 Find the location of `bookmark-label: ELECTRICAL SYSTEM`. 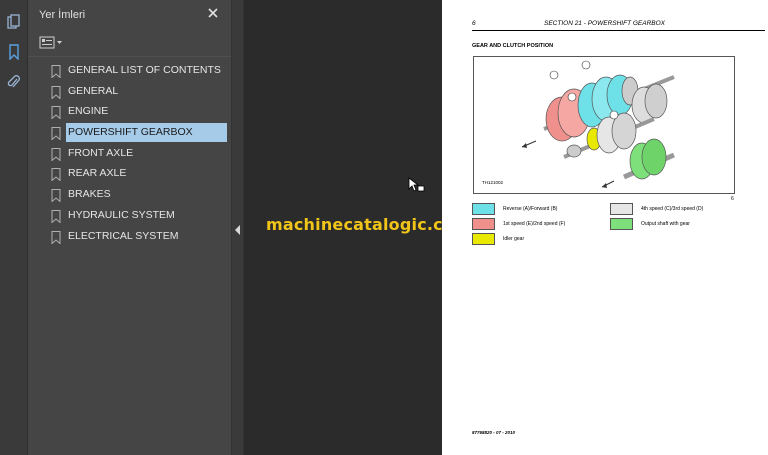

bookmark-label: ELECTRICAL SYSTEM is located at coordinates (123, 235).